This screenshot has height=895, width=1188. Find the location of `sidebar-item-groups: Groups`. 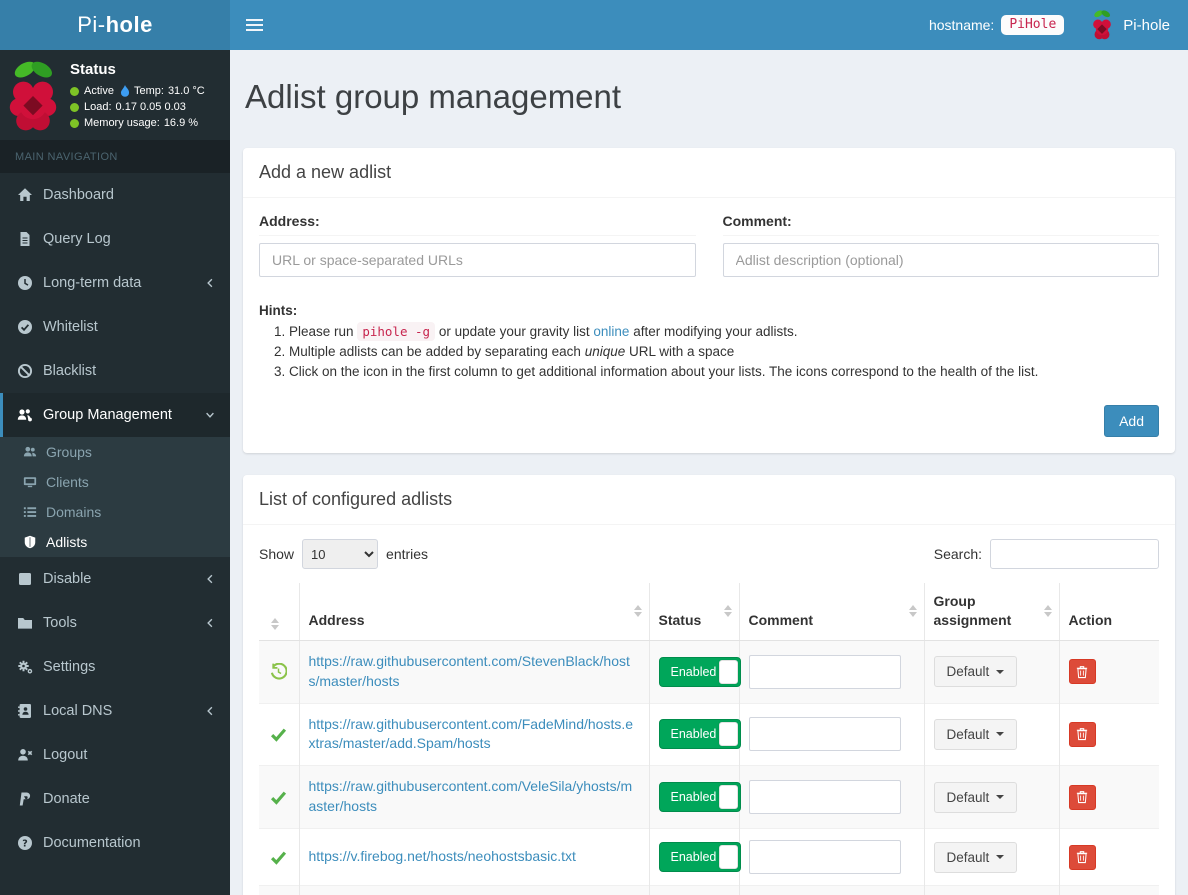

sidebar-item-groups: Groups is located at coordinates (115, 452).